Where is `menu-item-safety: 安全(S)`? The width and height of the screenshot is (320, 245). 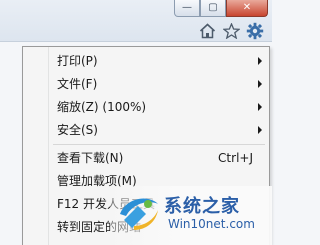 menu-item-safety: 安全(S) is located at coordinates (146, 129).